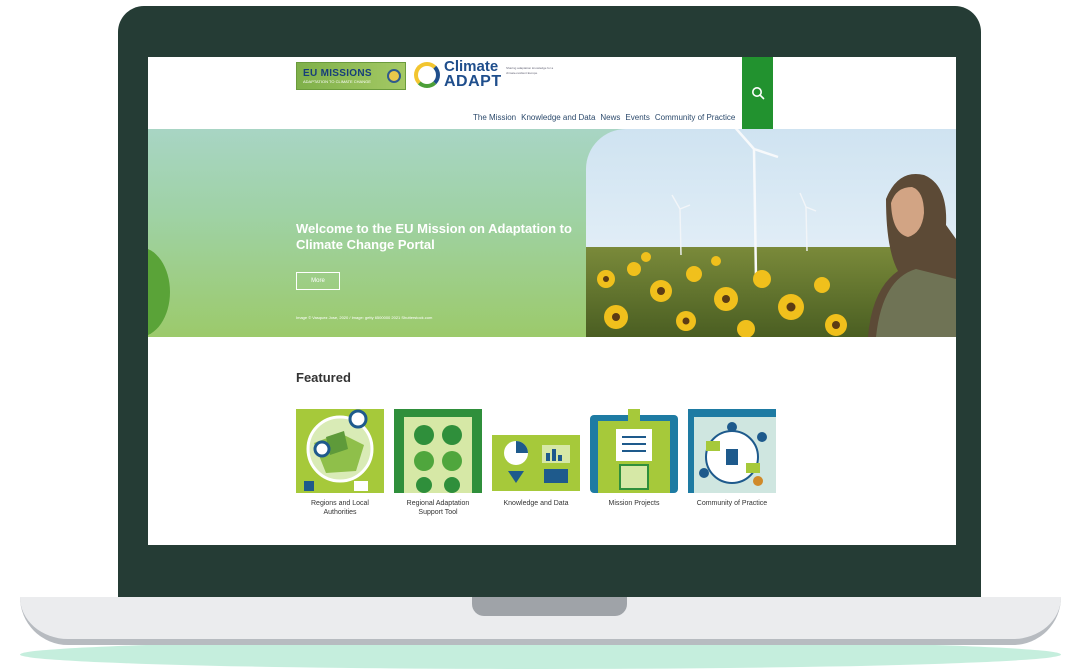  I want to click on nav-item-knowledge-and-data: Knowledge and Data, so click(558, 117).